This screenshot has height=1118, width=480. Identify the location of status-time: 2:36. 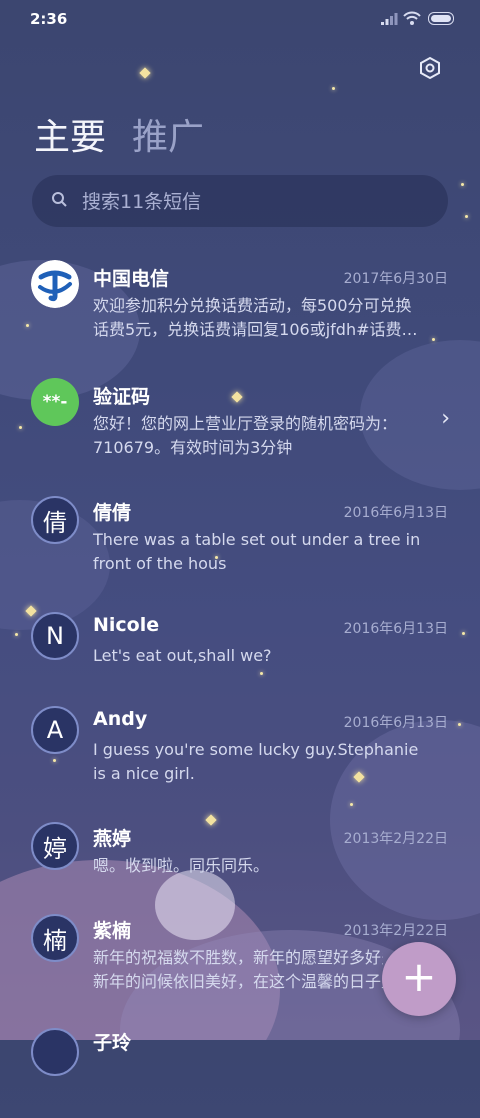
(49, 19).